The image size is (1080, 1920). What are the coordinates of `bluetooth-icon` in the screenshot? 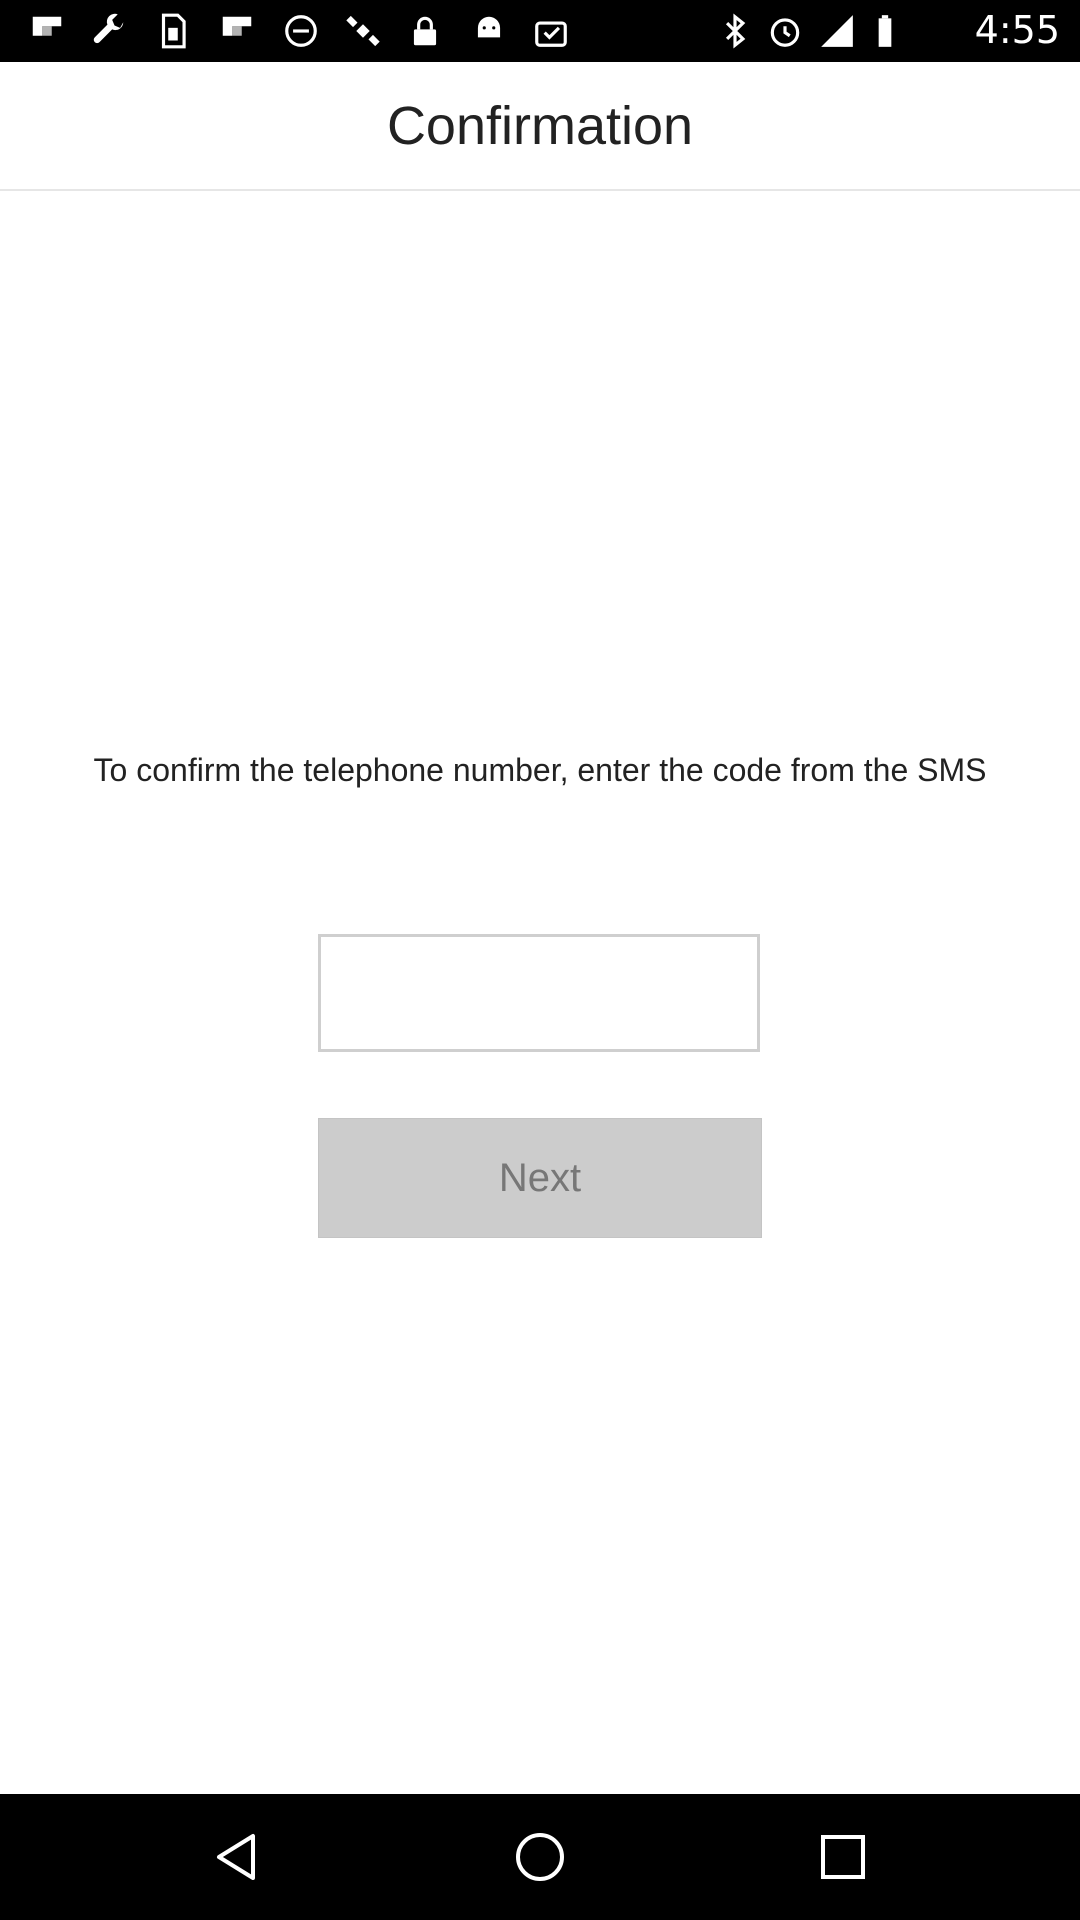 It's located at (735, 31).